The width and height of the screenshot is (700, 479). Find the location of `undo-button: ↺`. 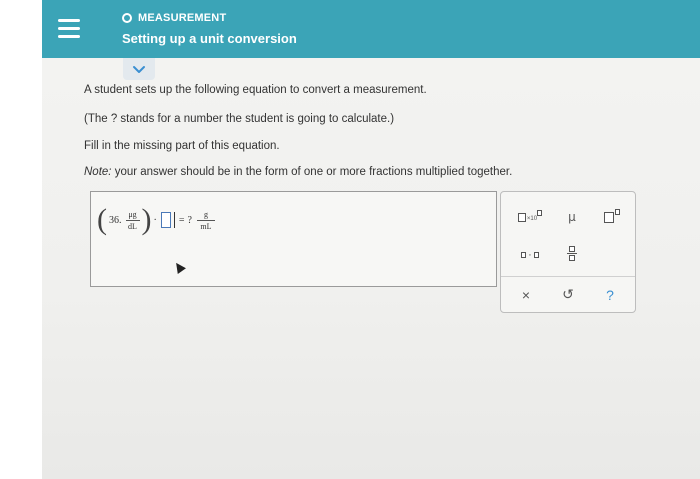

undo-button: ↺ is located at coordinates (568, 295).